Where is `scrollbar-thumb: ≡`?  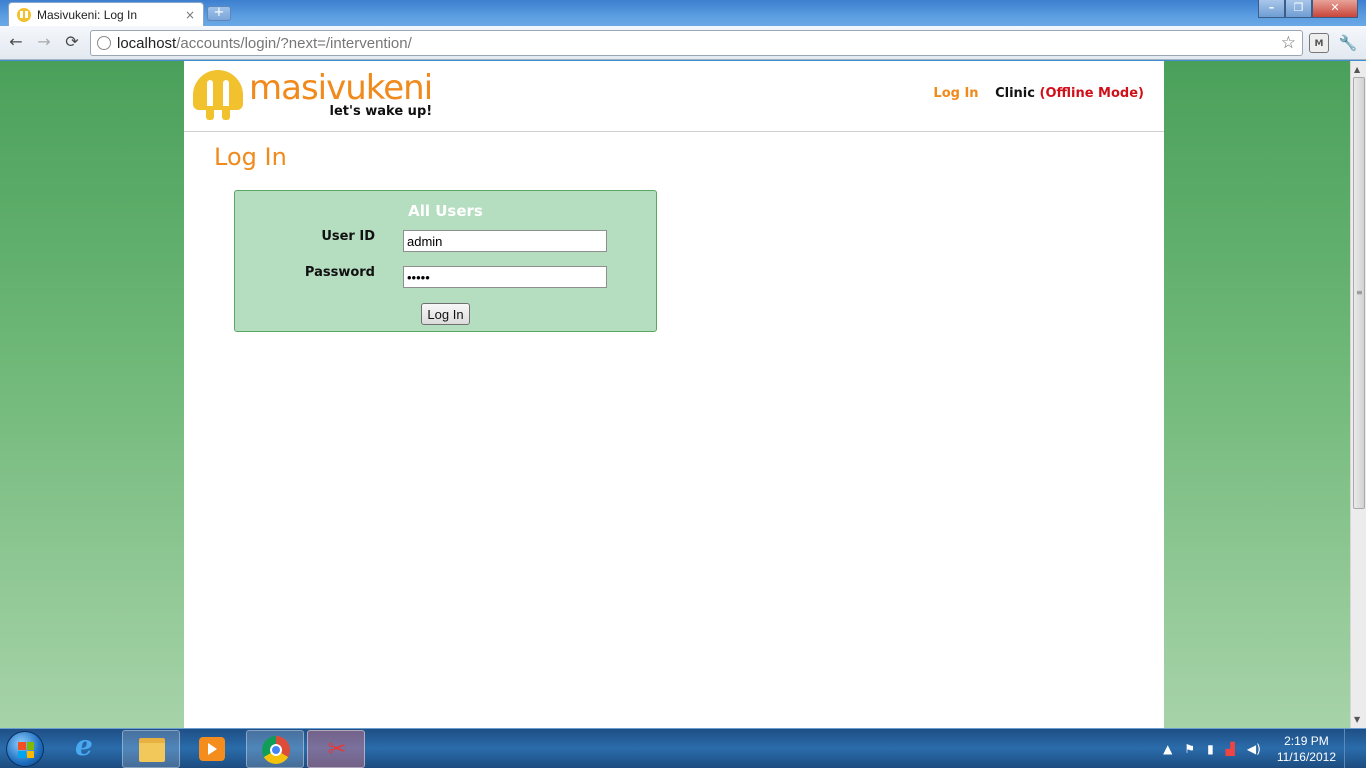 scrollbar-thumb: ≡ is located at coordinates (1359, 293).